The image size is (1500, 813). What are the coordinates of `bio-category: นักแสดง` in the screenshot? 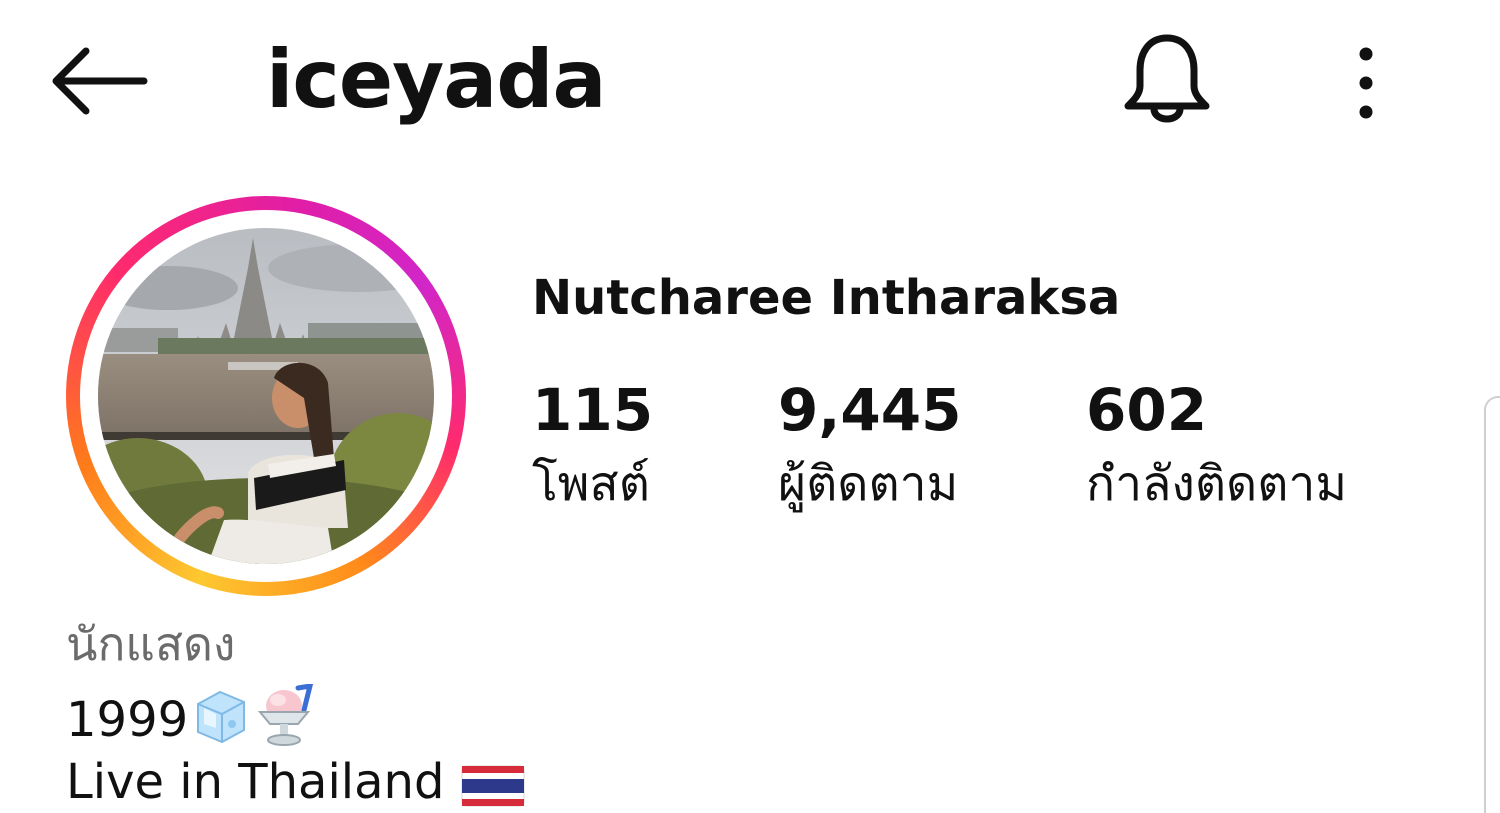 It's located at (151, 644).